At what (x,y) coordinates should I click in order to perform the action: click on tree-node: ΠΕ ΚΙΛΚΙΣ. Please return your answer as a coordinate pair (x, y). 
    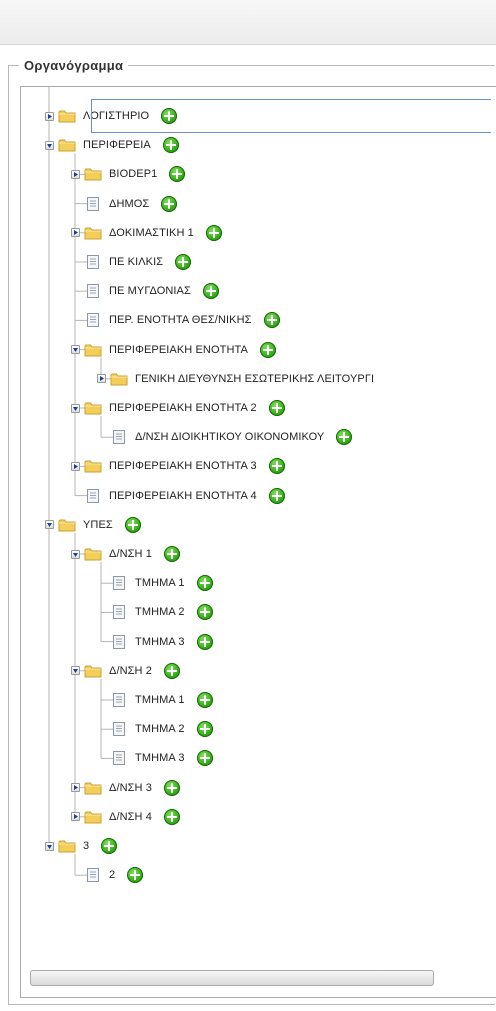
    Looking at the image, I should click on (131, 262).